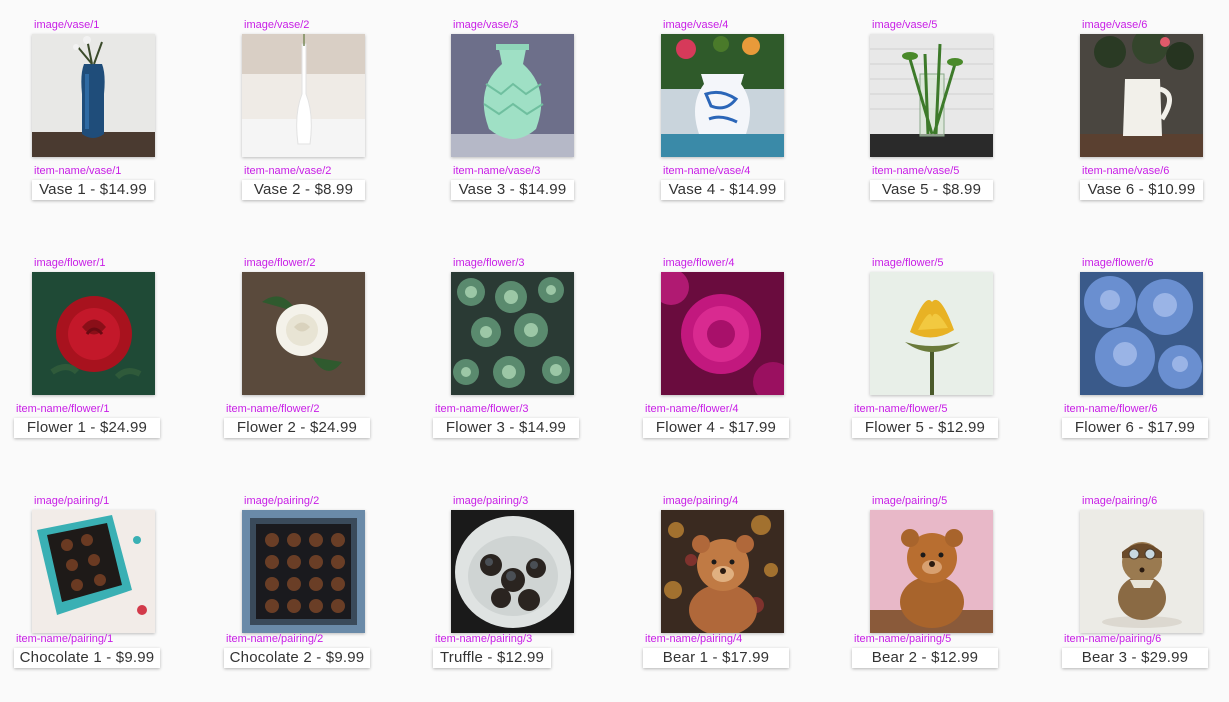  Describe the element at coordinates (916, 171) in the screenshot. I see `item-name-tag: item-name/vase/5` at that location.